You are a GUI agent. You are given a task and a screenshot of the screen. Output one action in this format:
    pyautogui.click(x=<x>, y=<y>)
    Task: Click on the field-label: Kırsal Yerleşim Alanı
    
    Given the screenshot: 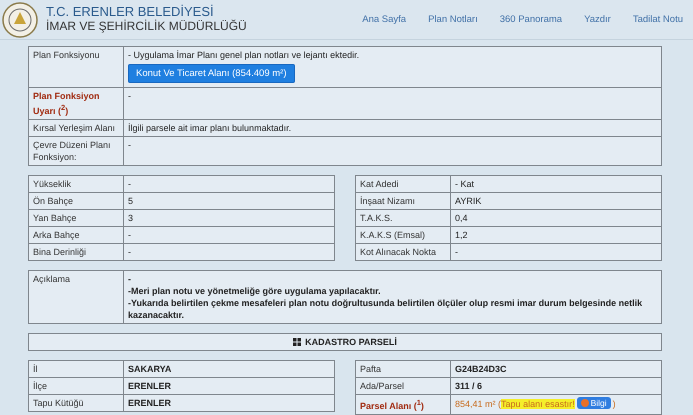 What is the action you would take?
    pyautogui.click(x=76, y=128)
    